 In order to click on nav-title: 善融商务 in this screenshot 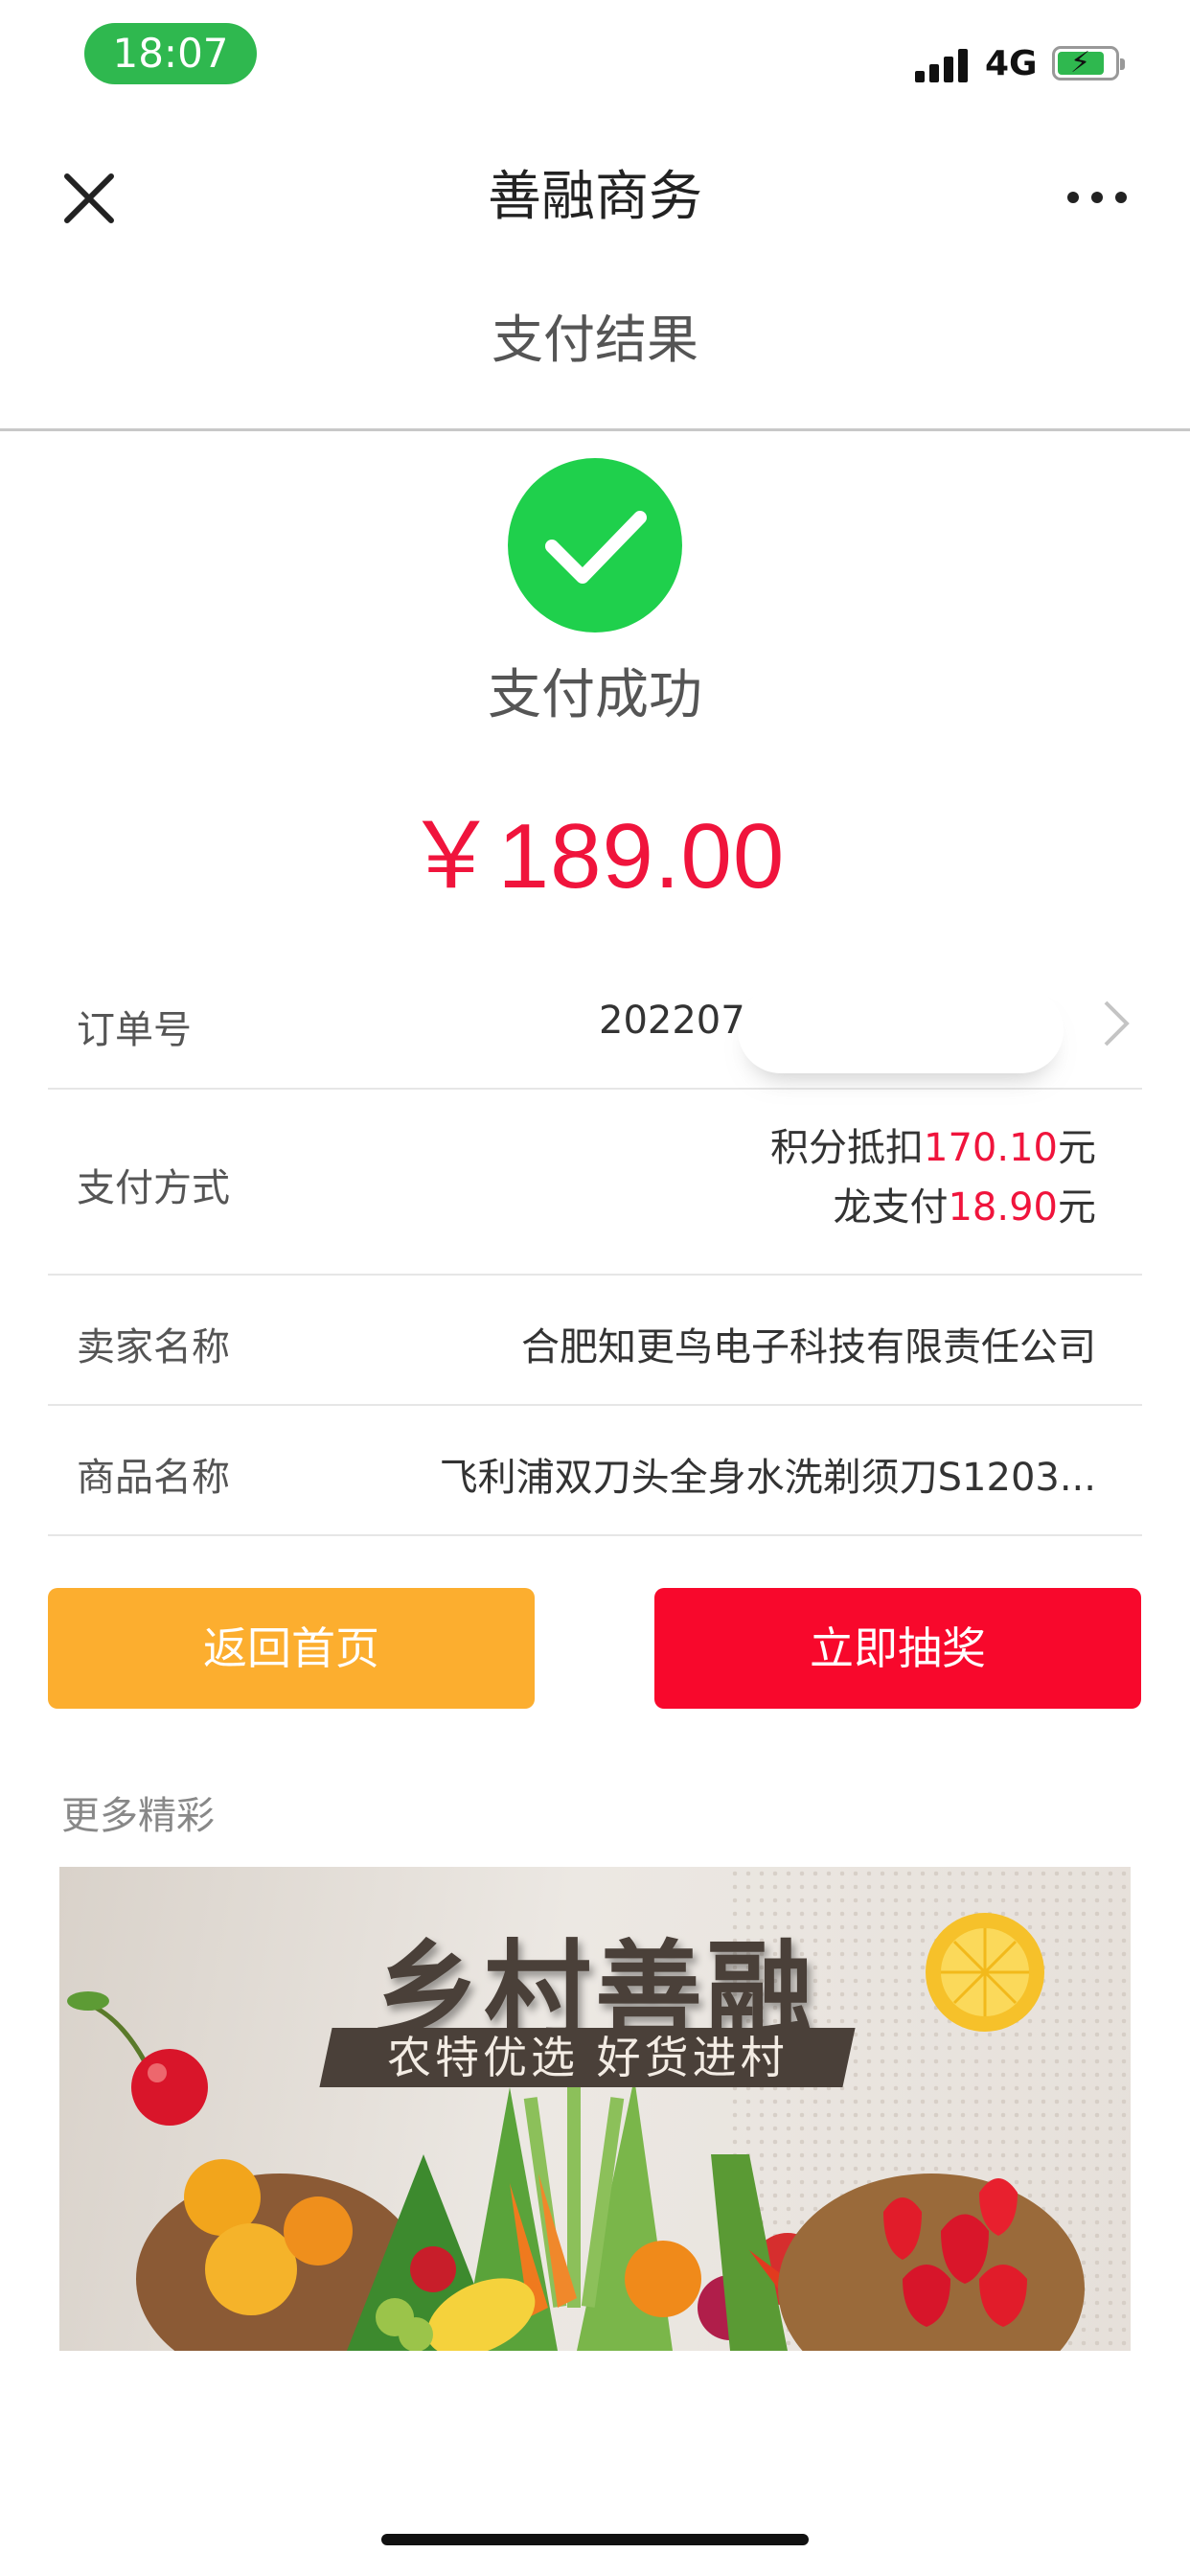, I will do `click(595, 197)`.